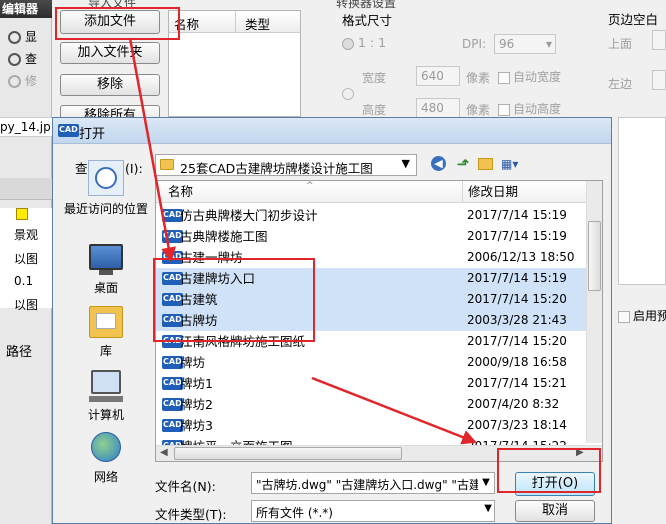  What do you see at coordinates (117, 23) in the screenshot?
I see `annotation-box-add-file` at bounding box center [117, 23].